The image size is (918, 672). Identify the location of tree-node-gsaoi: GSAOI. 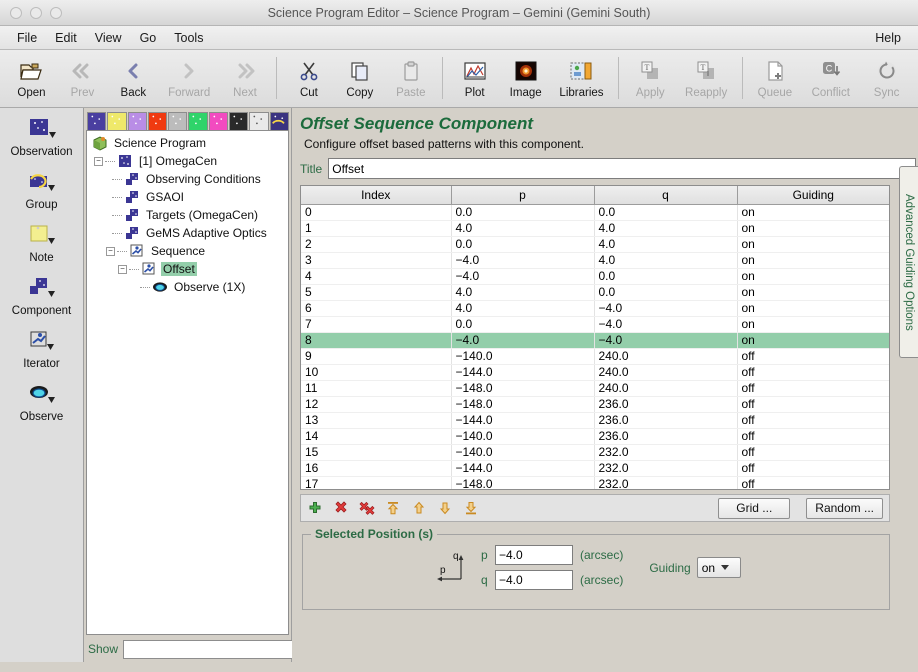
(189, 197).